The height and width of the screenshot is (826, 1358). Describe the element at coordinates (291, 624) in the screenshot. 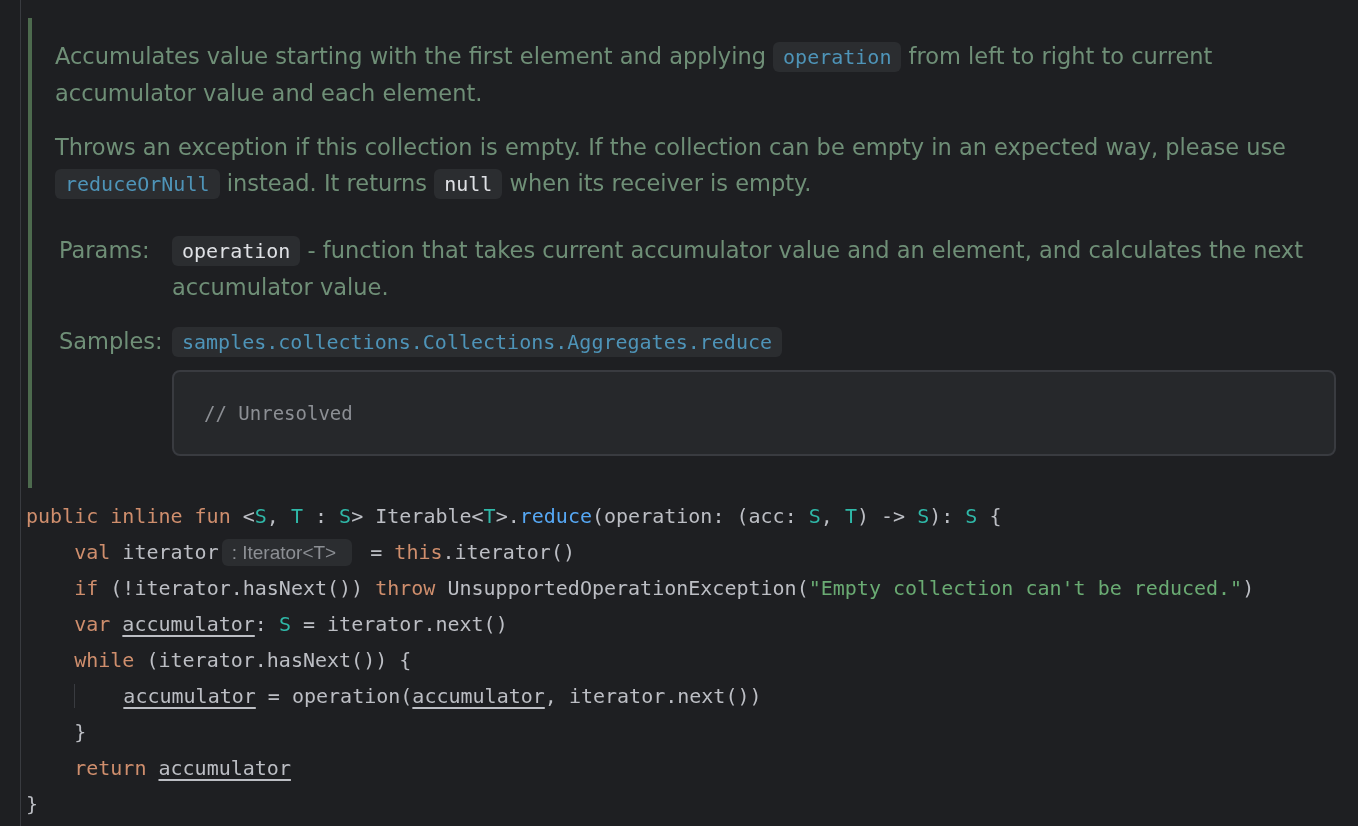

I see `code-line: var accumulator: S = iterator.next()` at that location.